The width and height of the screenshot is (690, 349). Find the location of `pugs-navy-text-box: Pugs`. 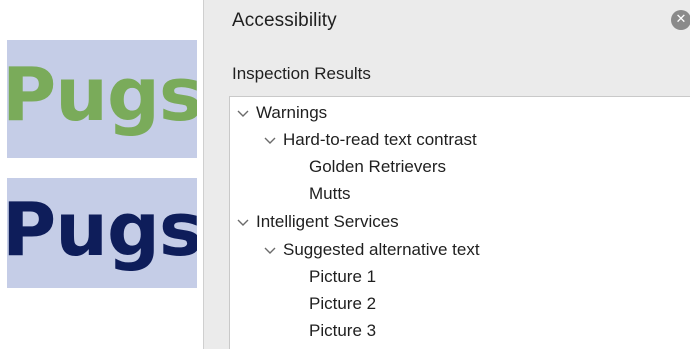

pugs-navy-text-box: Pugs is located at coordinates (102, 233).